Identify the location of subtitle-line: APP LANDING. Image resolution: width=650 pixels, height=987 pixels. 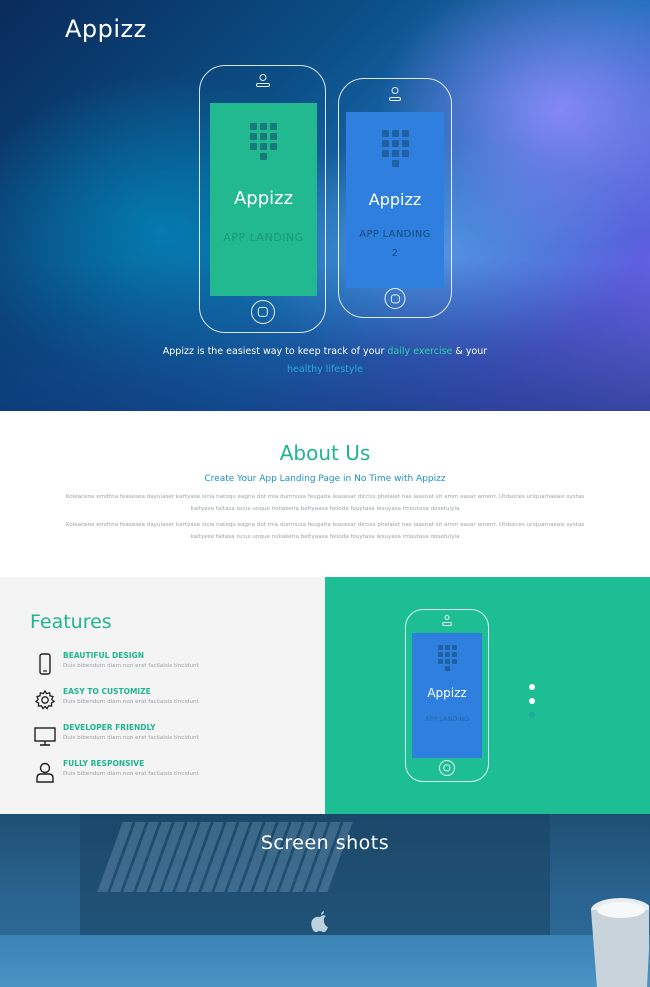
(395, 234).